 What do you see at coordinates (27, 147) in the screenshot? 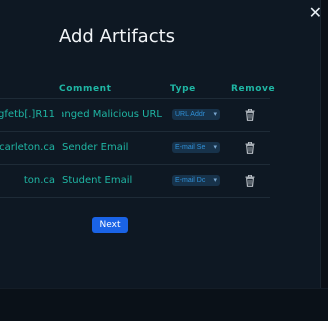
I see `artifact-value: carleton.ca` at bounding box center [27, 147].